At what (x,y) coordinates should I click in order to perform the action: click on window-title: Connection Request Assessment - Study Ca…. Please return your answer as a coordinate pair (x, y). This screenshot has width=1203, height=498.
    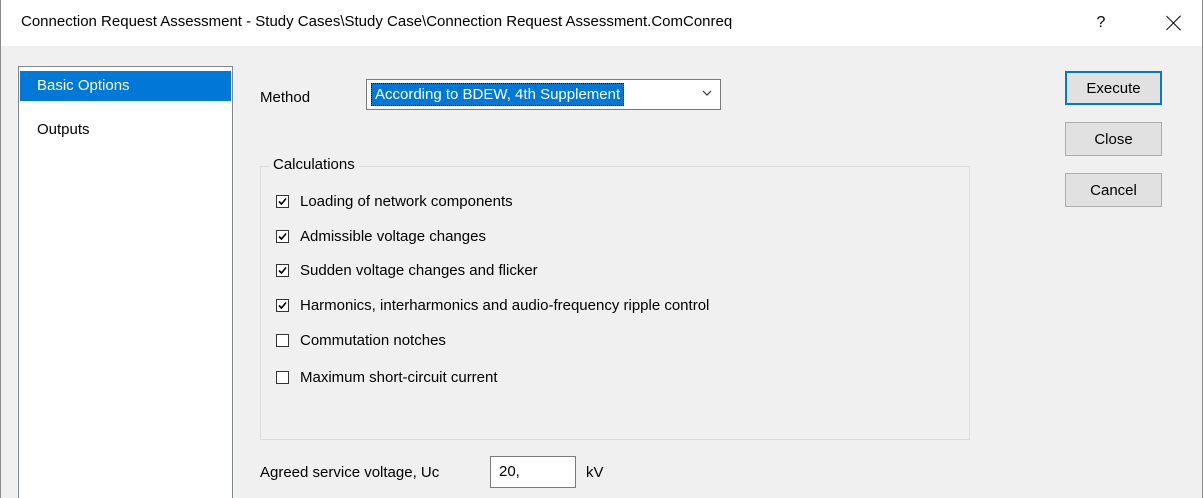
    Looking at the image, I should click on (377, 21).